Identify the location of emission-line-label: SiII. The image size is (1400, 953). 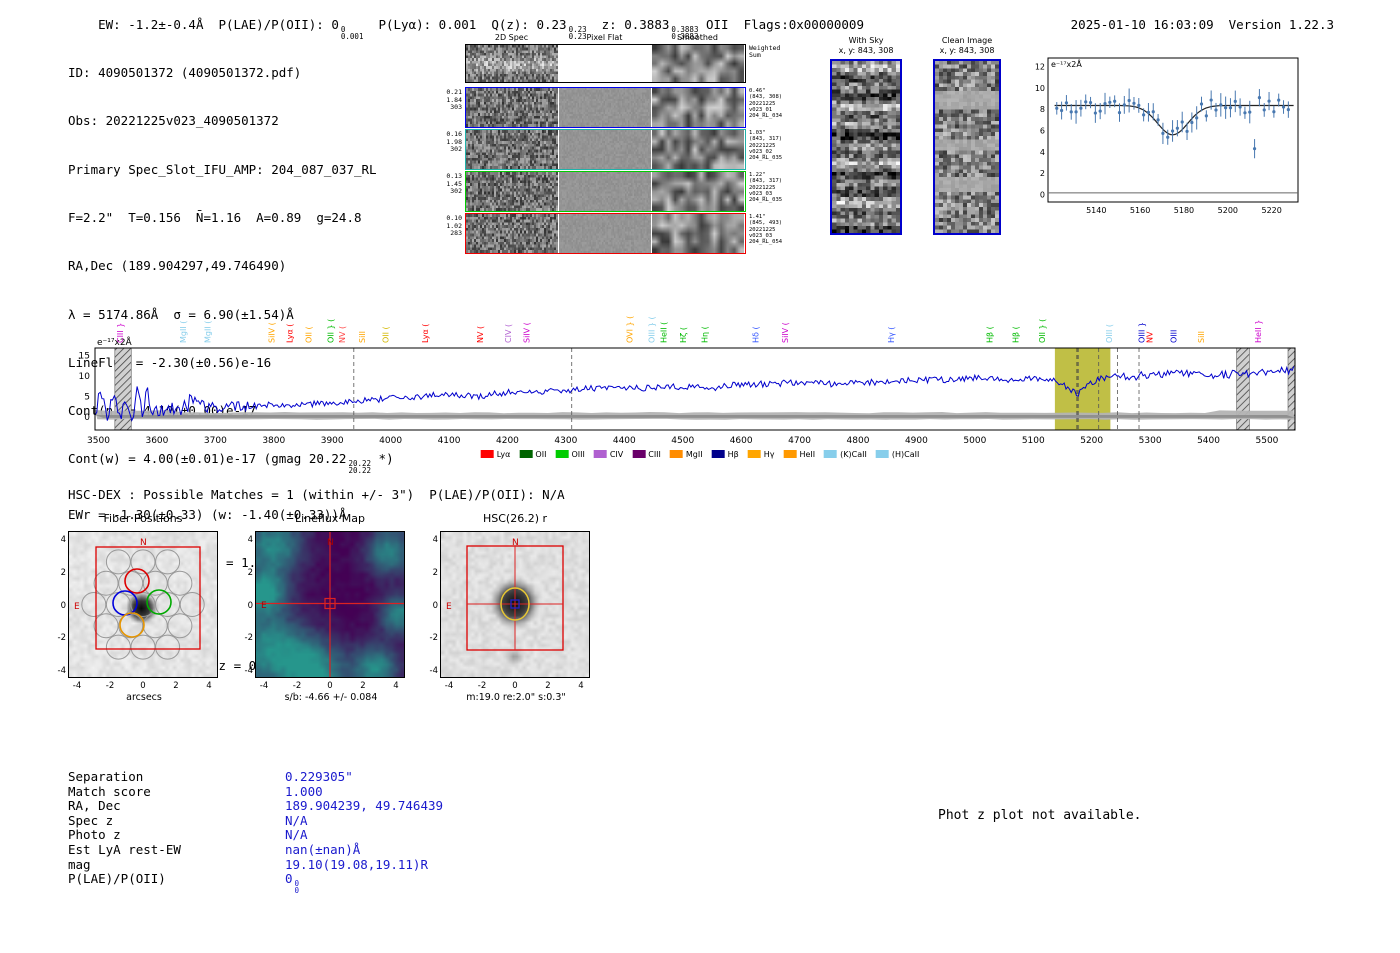
(1201, 337).